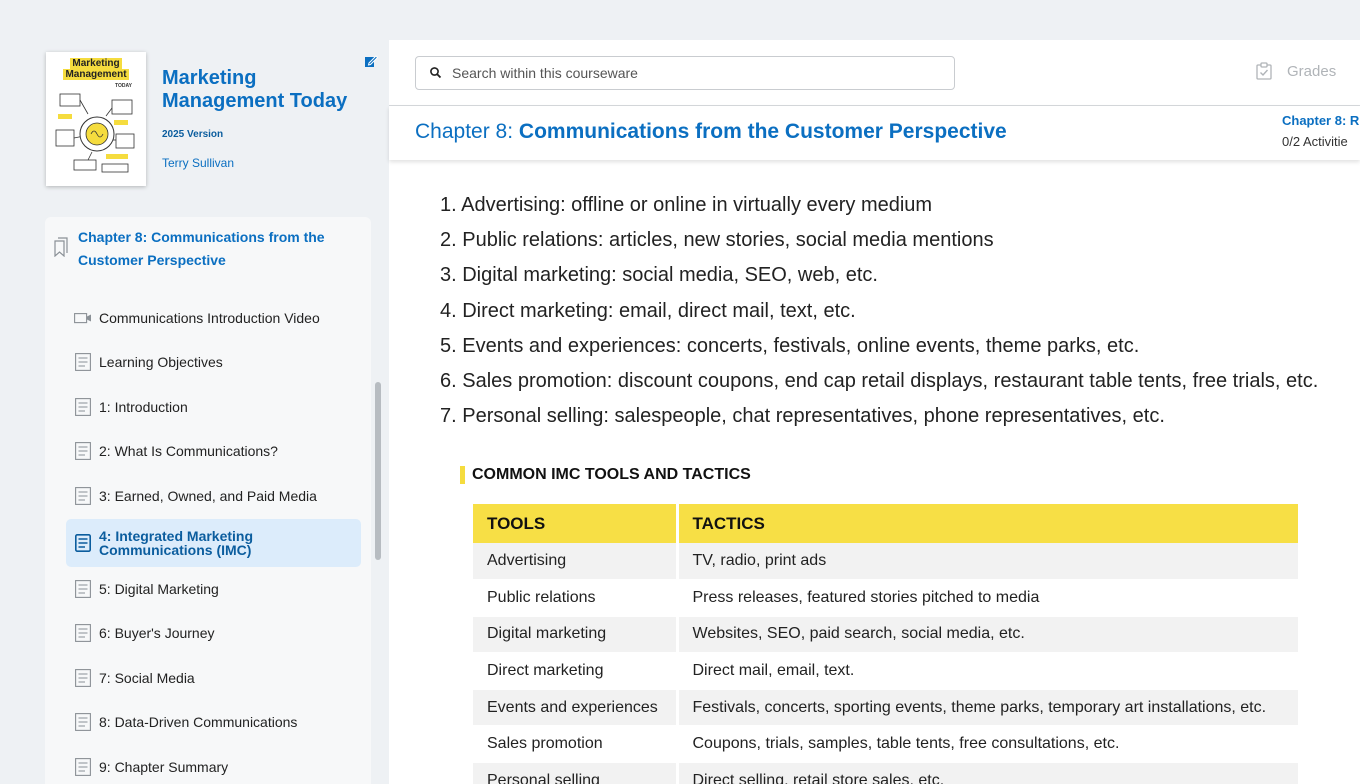  What do you see at coordinates (371, 61) in the screenshot?
I see `edit-icon` at bounding box center [371, 61].